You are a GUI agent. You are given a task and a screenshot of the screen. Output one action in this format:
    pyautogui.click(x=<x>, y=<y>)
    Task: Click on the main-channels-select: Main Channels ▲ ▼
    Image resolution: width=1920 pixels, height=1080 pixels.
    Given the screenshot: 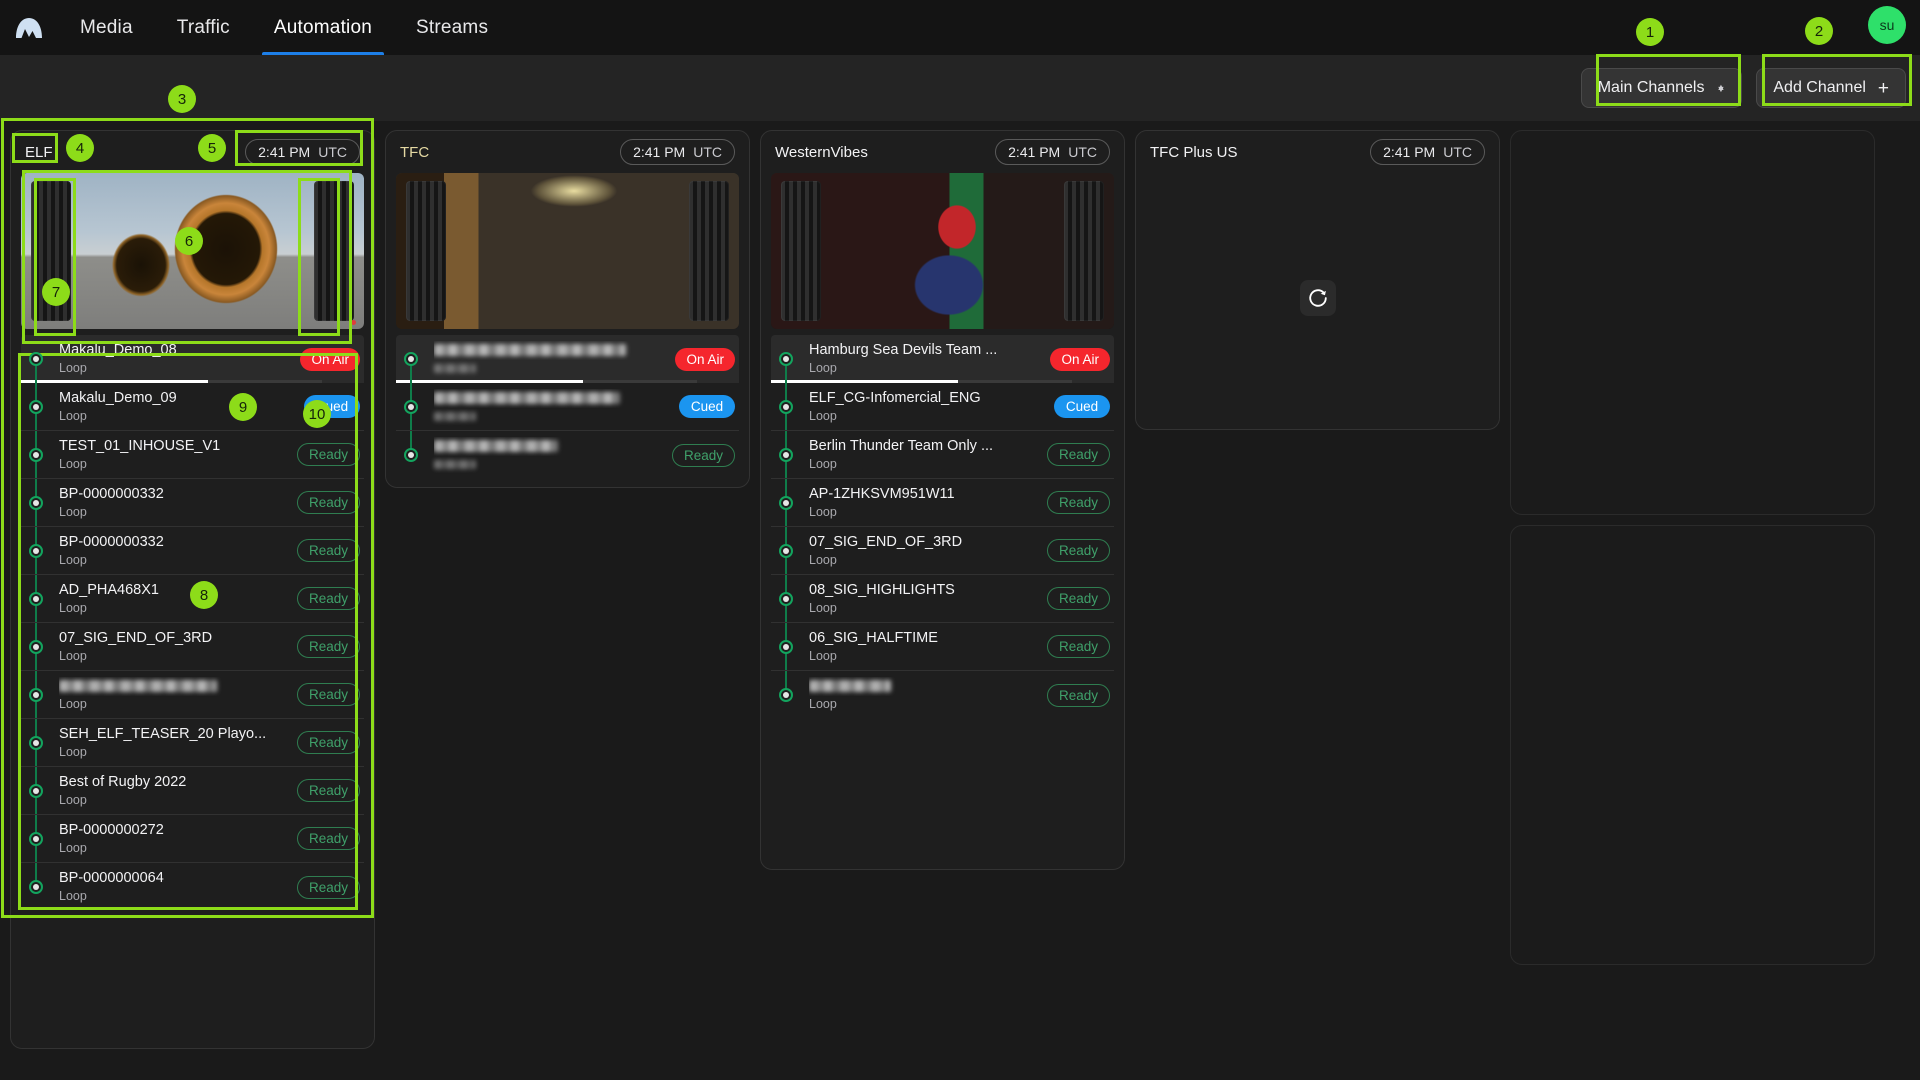 What is the action you would take?
    pyautogui.click(x=1661, y=88)
    